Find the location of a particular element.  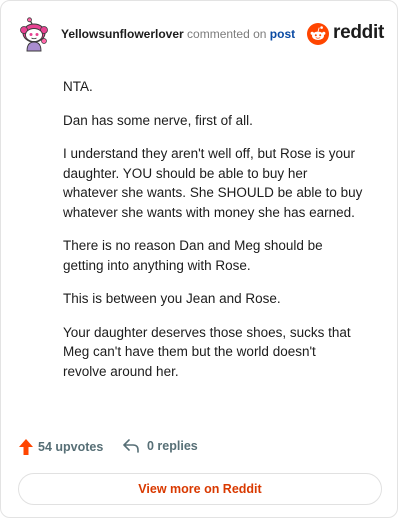

reddit-logo-icon is located at coordinates (318, 34).